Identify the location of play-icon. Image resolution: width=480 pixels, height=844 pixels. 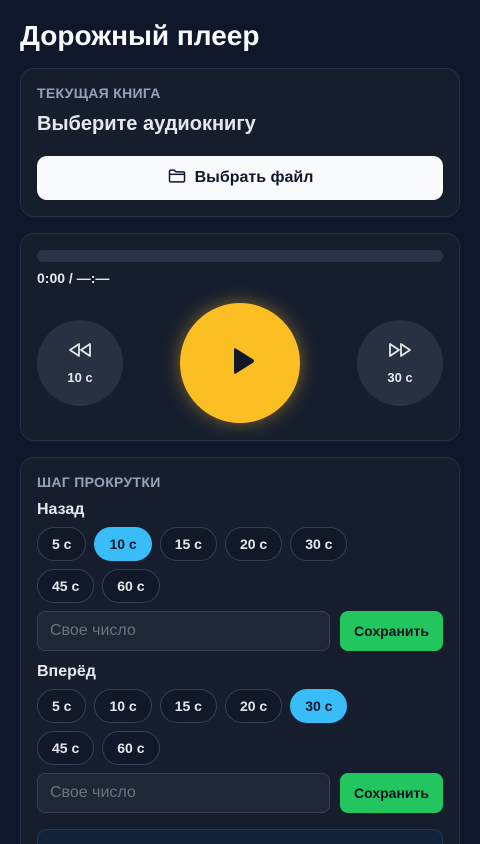
(240, 363).